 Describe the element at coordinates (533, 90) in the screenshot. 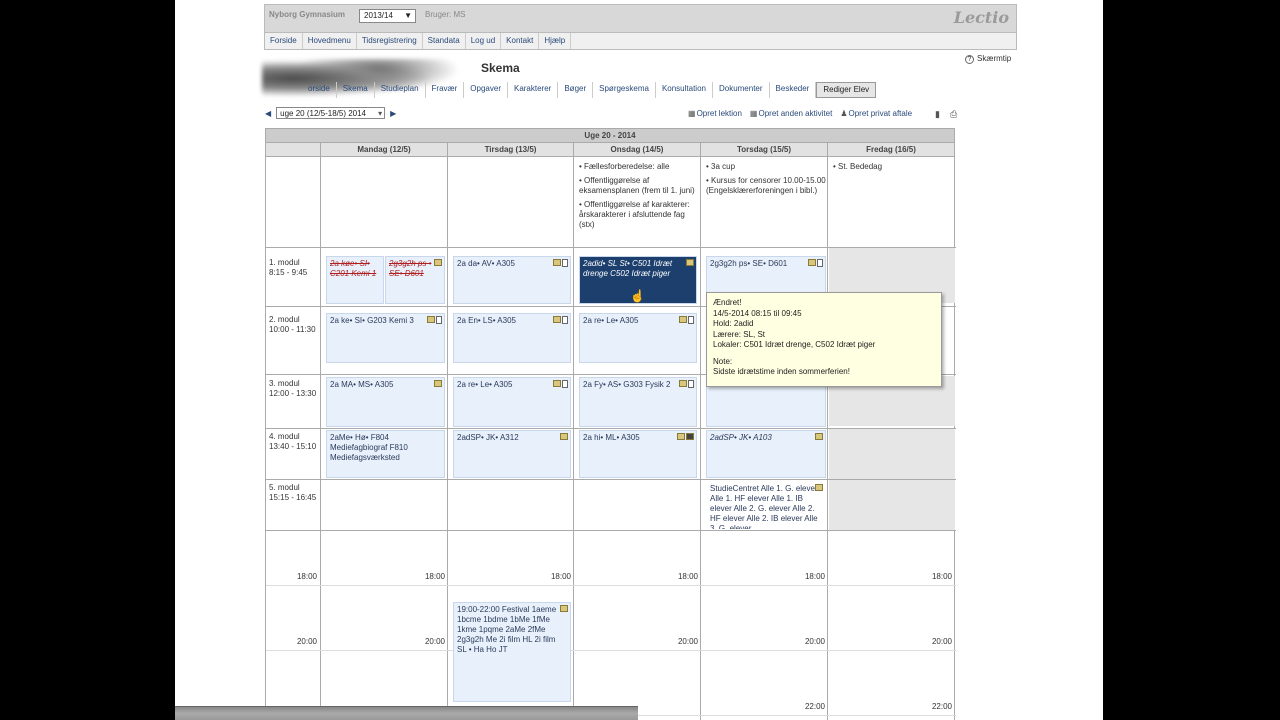

I see `tab-karakterer: Karakterer` at that location.